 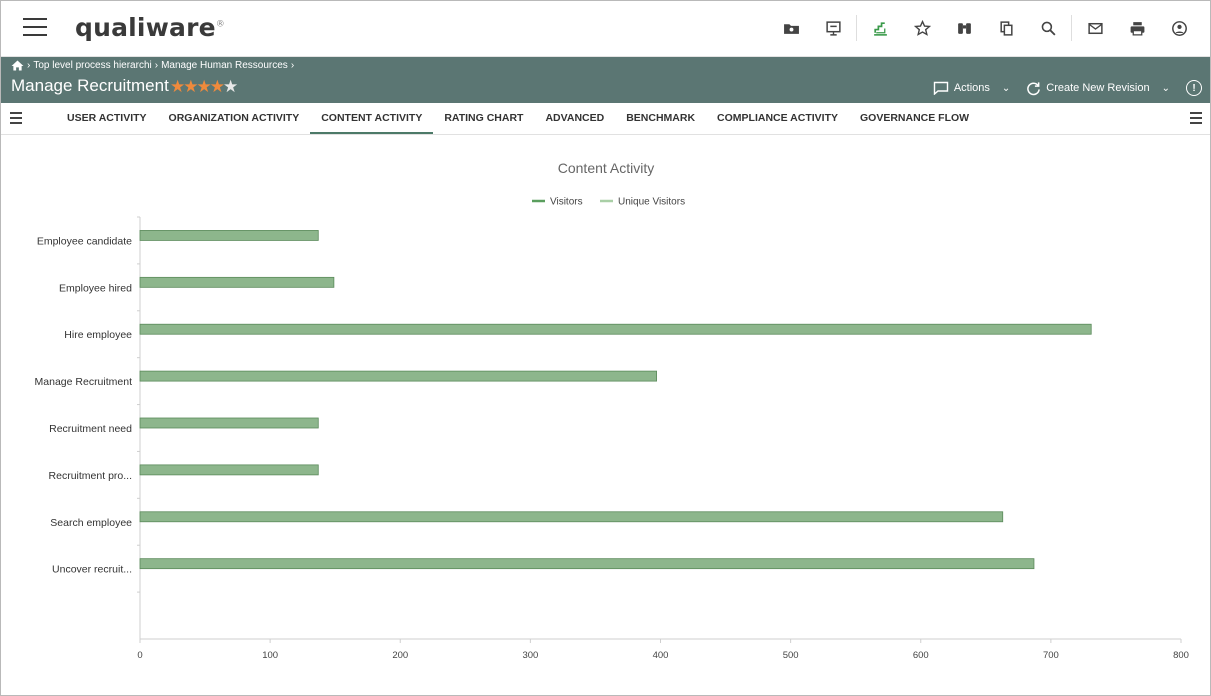 I want to click on mail-icon, so click(x=1095, y=28).